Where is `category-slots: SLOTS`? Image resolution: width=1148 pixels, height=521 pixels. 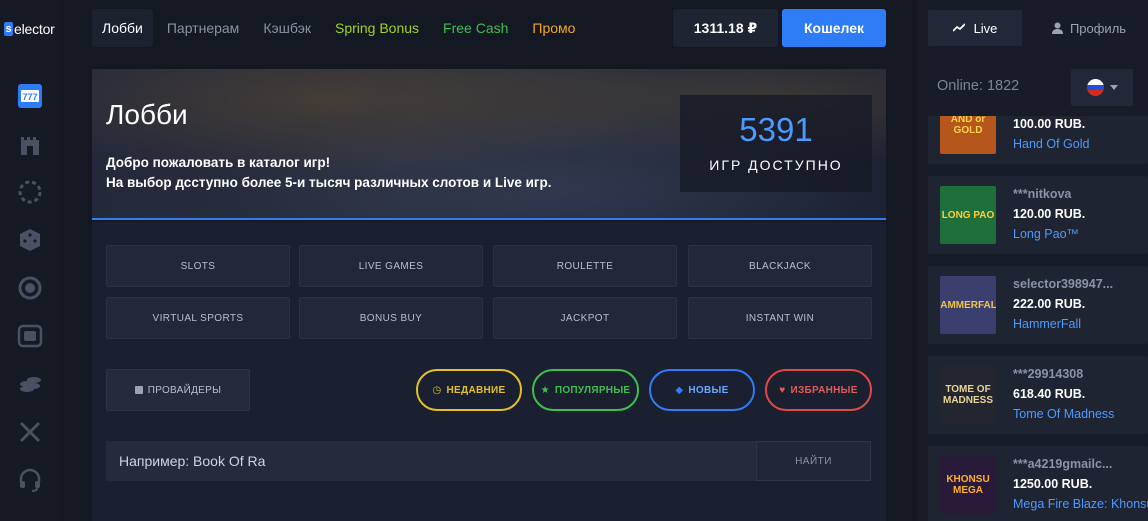 category-slots: SLOTS is located at coordinates (198, 266).